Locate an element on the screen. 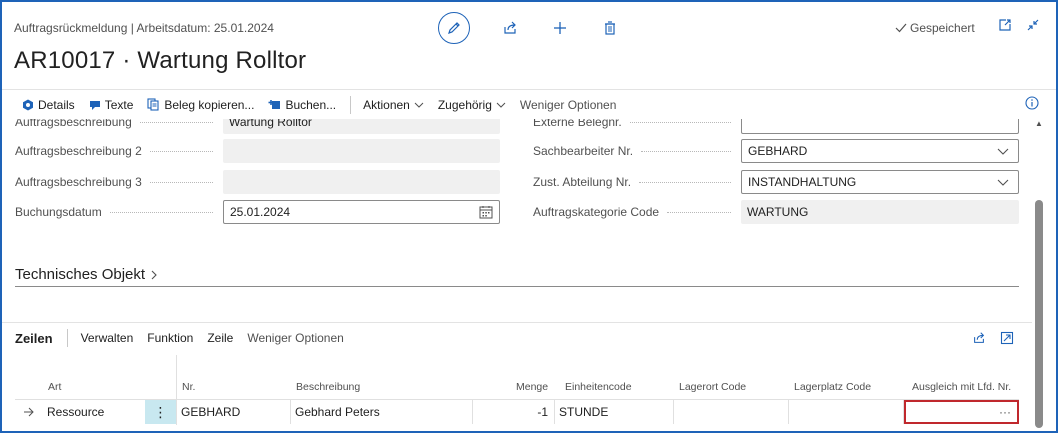 Image resolution: width=1058 pixels, height=433 pixels. delete-button is located at coordinates (610, 28).